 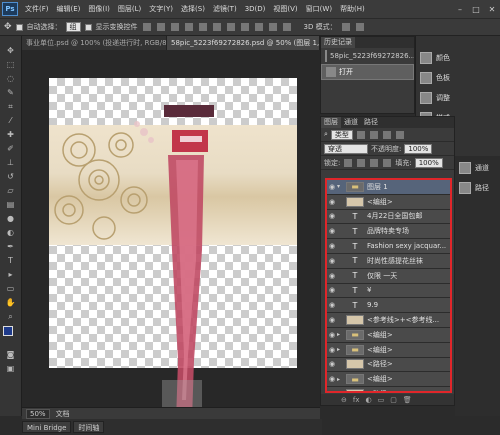 I want to click on zoom-level: 50%, so click(x=38, y=413).